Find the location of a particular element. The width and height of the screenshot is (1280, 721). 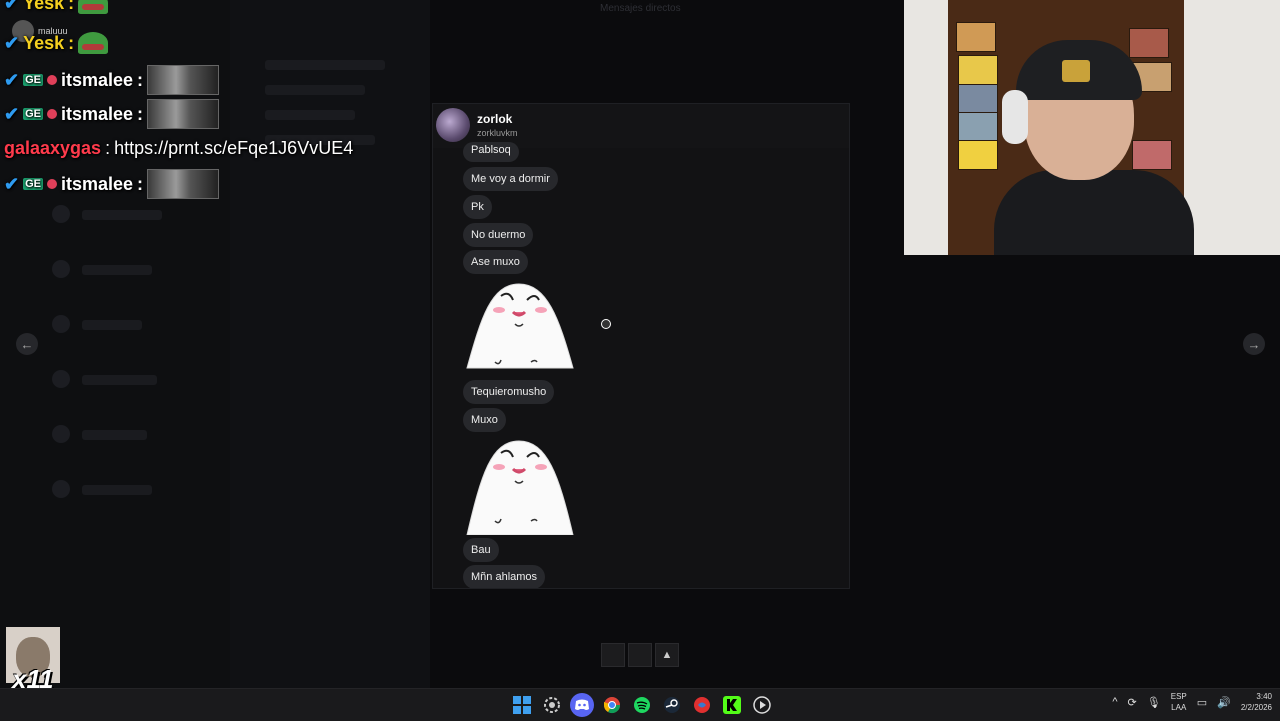

chrome-icon is located at coordinates (612, 705).